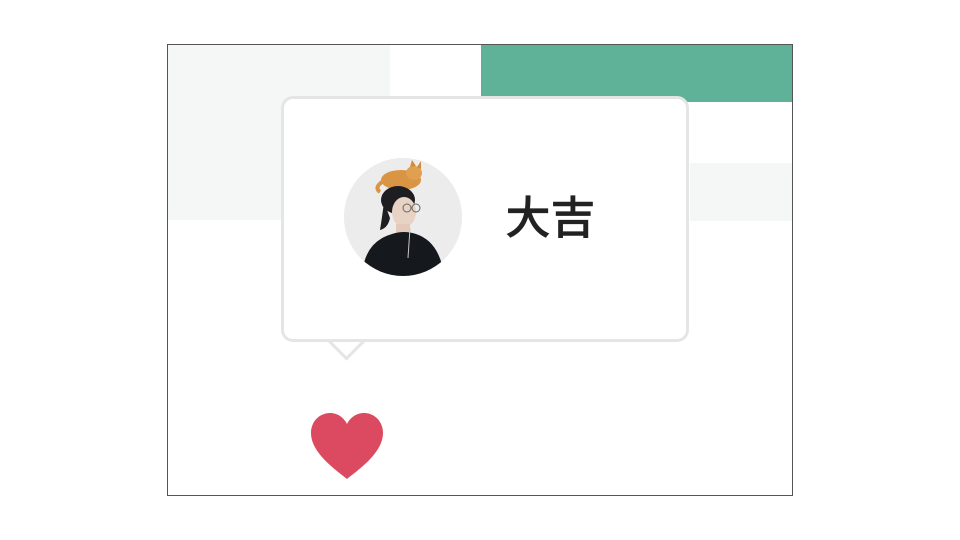 This screenshot has height=540, width=960. I want to click on background-panel-right, so click(741, 192).